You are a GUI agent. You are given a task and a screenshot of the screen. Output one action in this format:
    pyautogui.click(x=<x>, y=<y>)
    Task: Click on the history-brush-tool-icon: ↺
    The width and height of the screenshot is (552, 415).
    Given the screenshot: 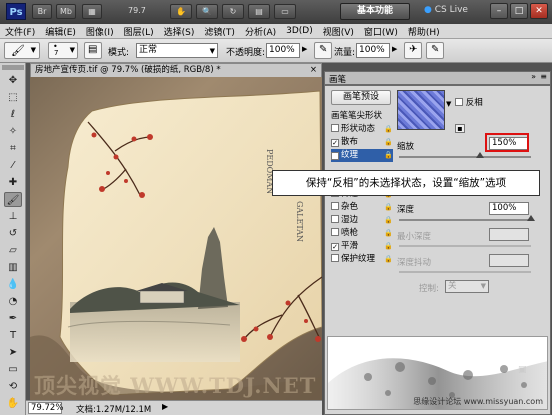 What is the action you would take?
    pyautogui.click(x=13, y=233)
    